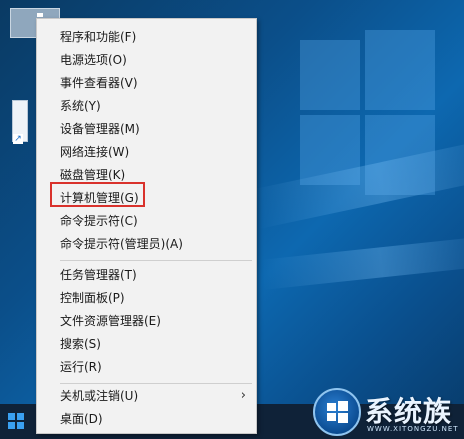 The width and height of the screenshot is (464, 439). Describe the element at coordinates (146, 344) in the screenshot. I see `menu-item-search: 搜索(S)` at that location.